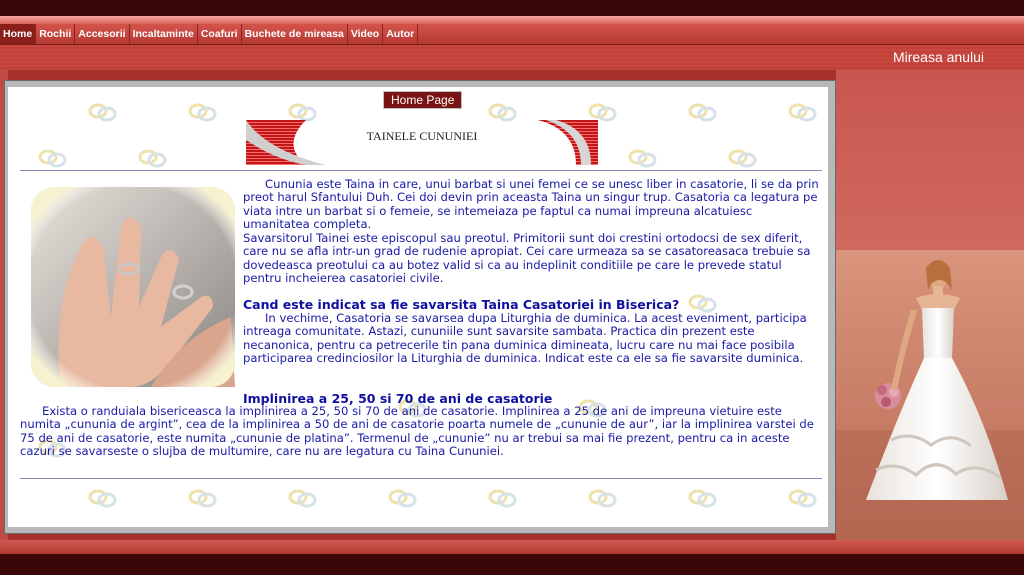  What do you see at coordinates (512, 547) in the screenshot?
I see `bottom-stripe` at bounding box center [512, 547].